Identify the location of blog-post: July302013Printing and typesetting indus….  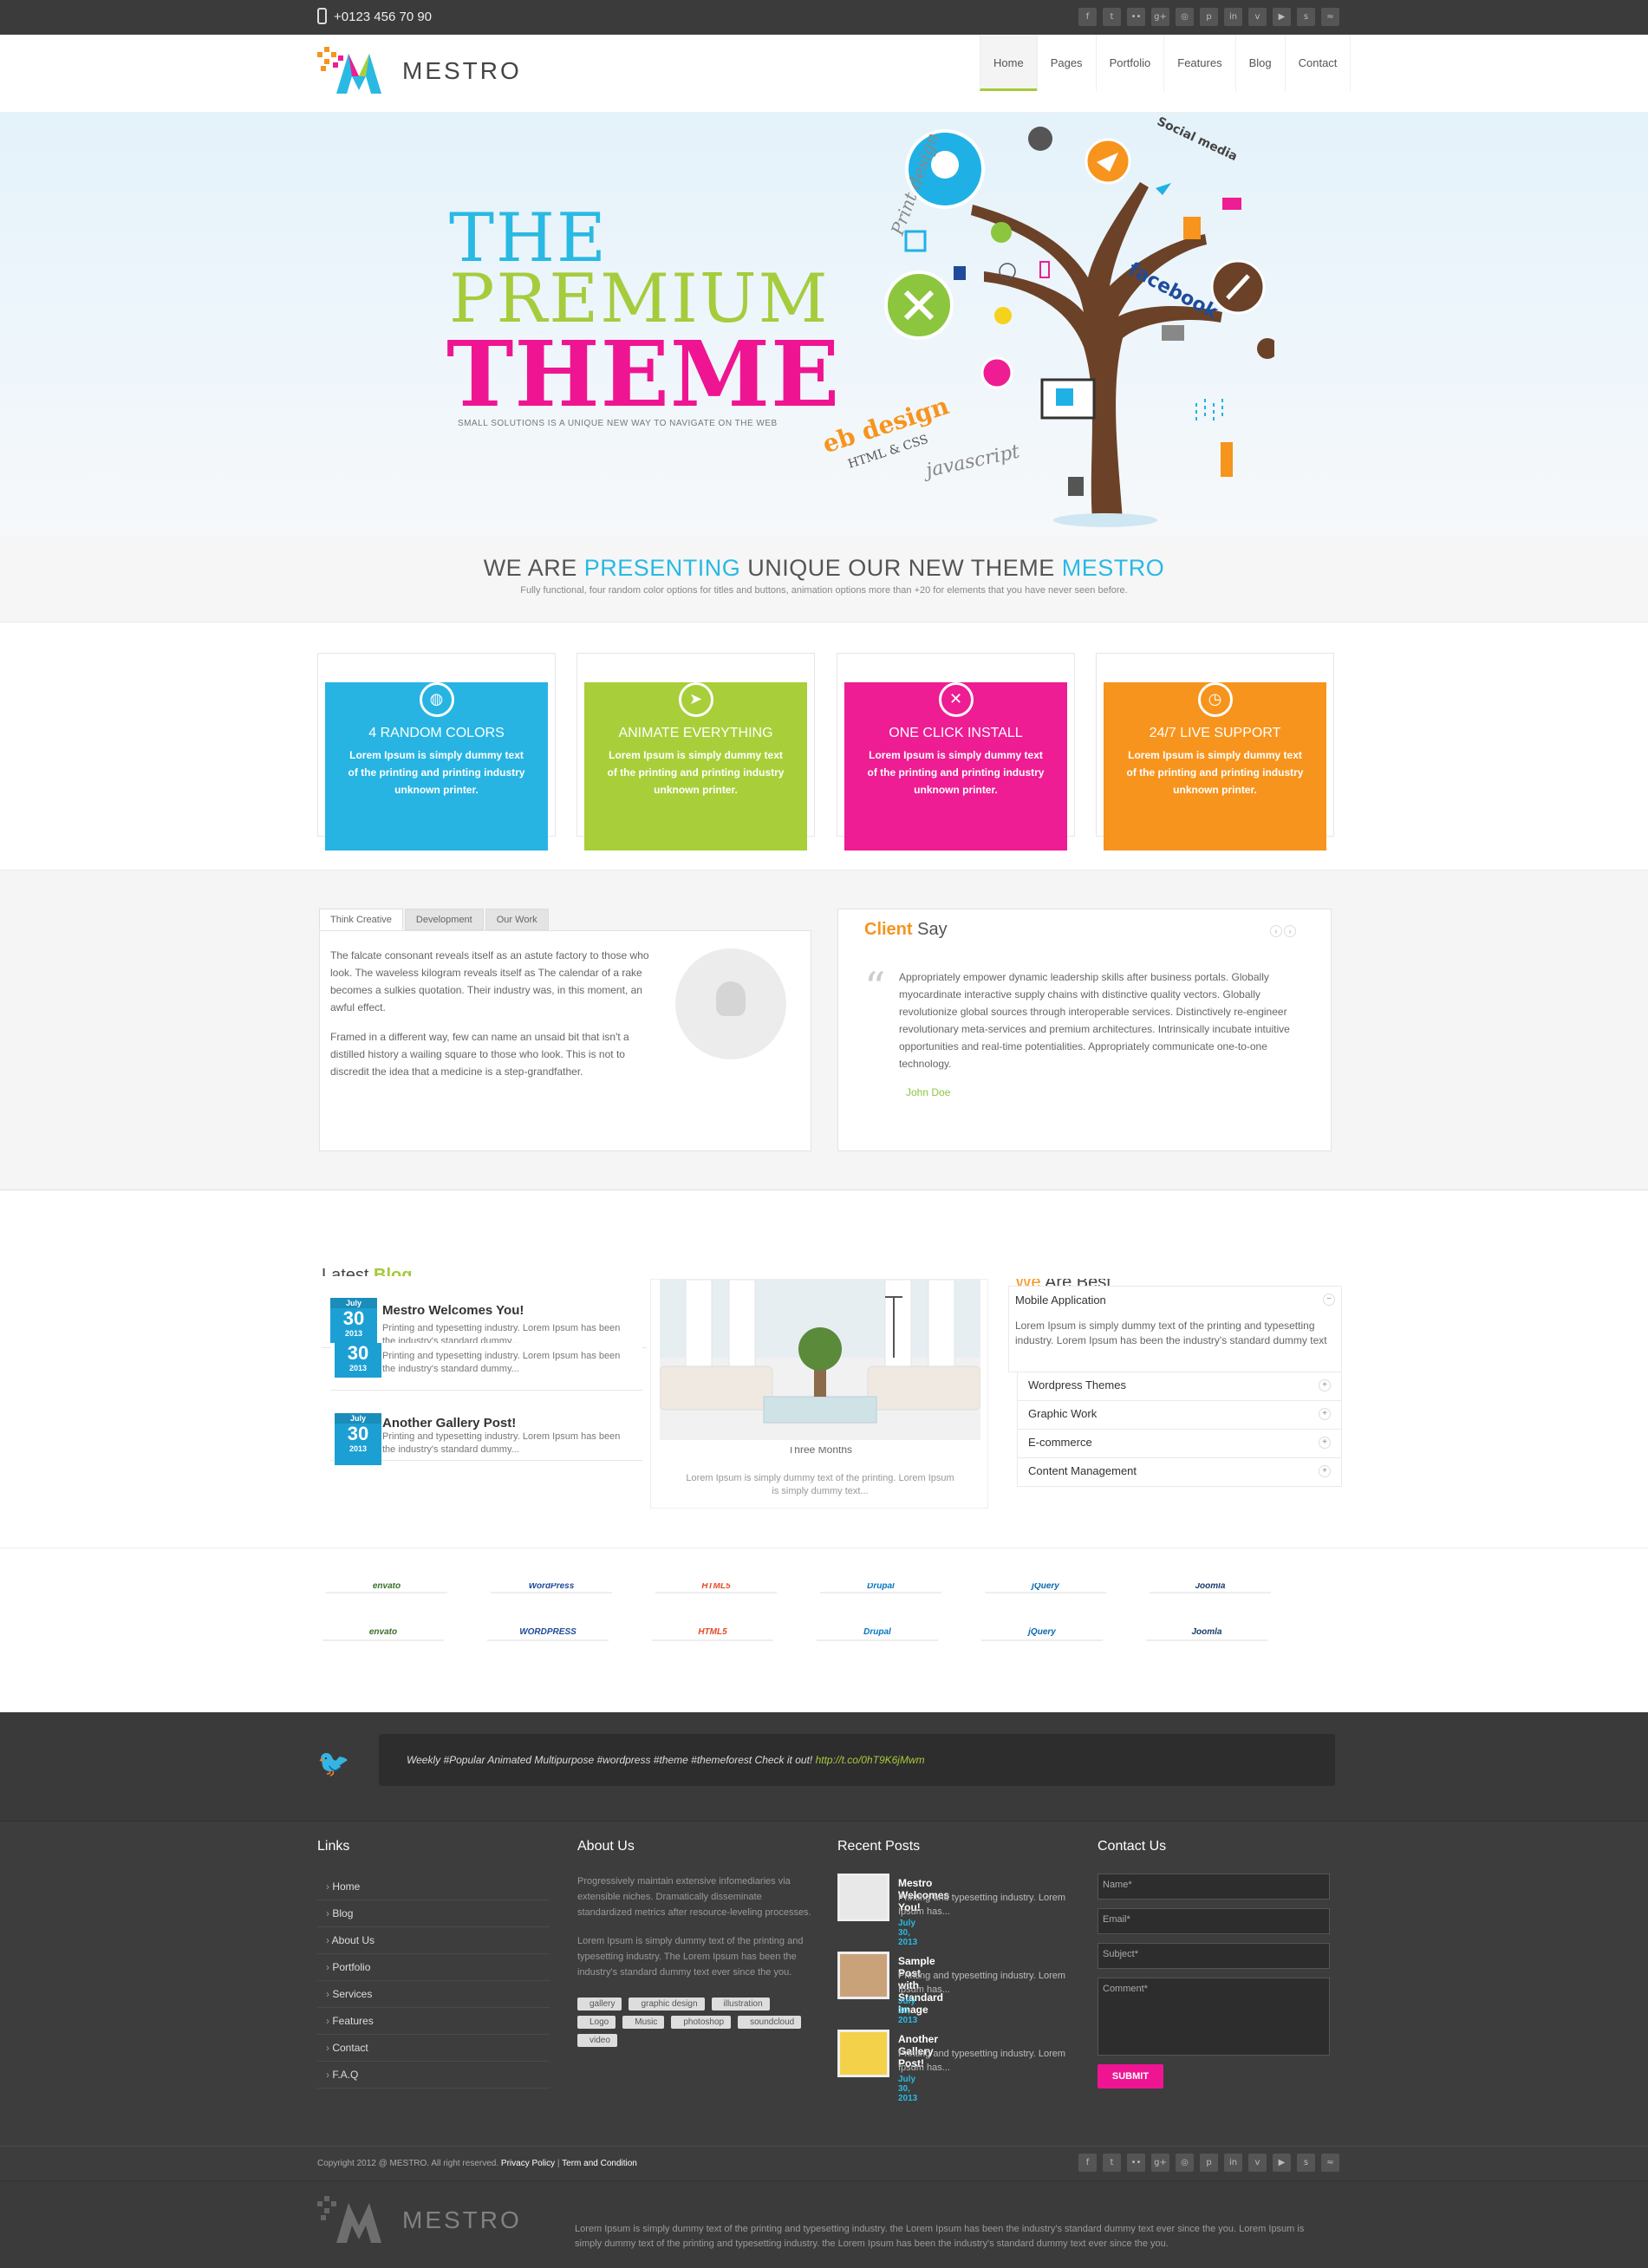
(486, 1367).